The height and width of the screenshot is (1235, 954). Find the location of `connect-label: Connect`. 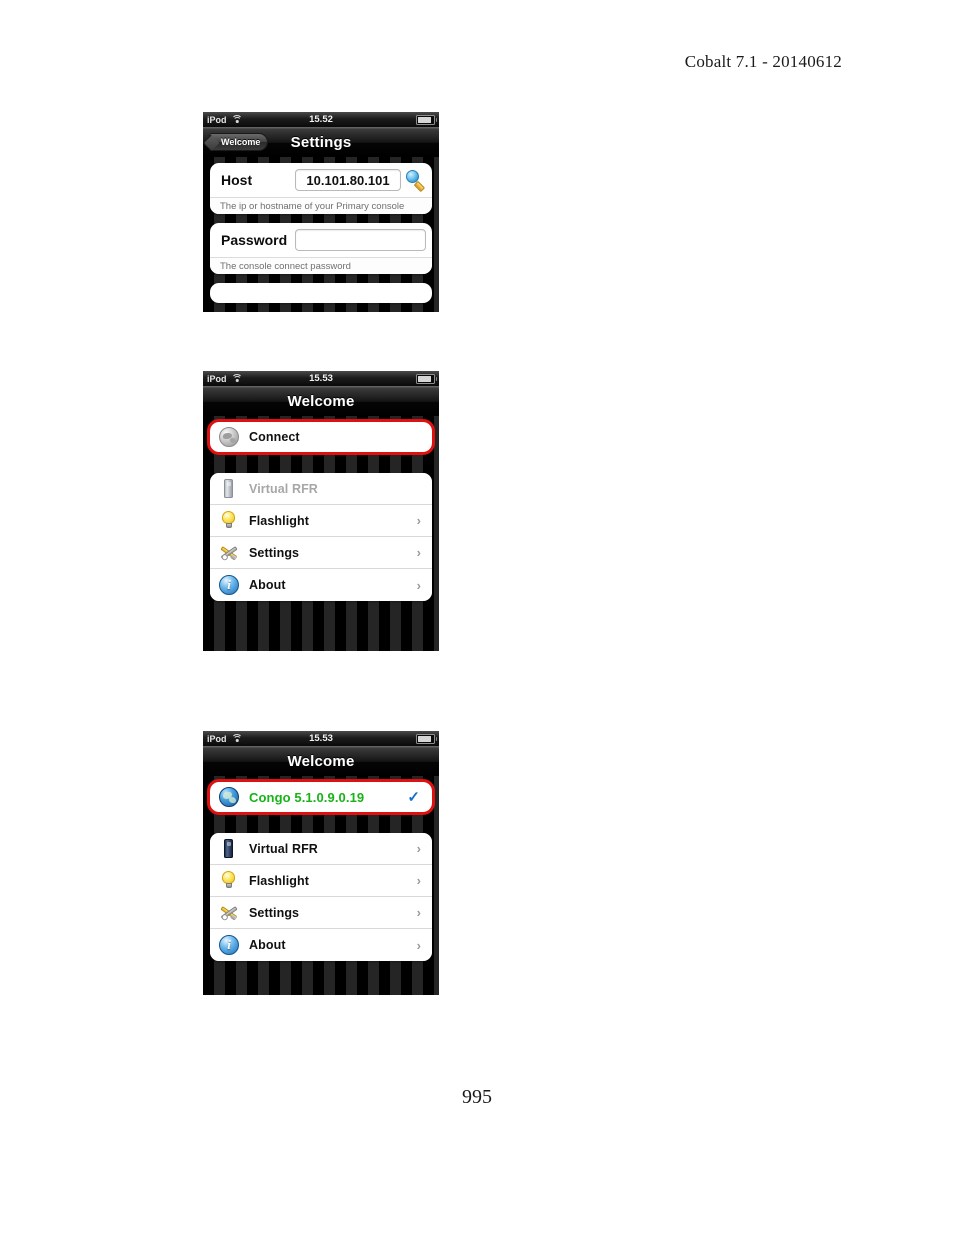

connect-label: Connect is located at coordinates (274, 437).